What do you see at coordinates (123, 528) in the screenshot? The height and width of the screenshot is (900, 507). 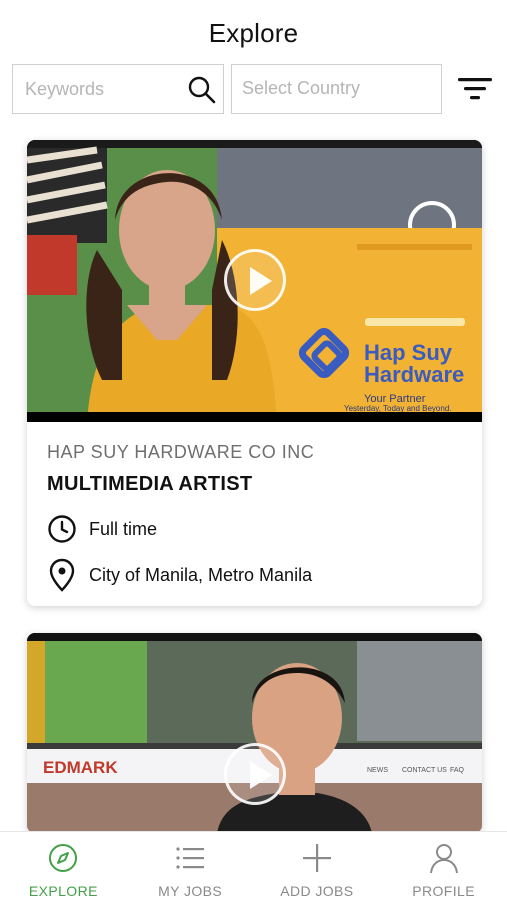 I see `job-type: Full time` at bounding box center [123, 528].